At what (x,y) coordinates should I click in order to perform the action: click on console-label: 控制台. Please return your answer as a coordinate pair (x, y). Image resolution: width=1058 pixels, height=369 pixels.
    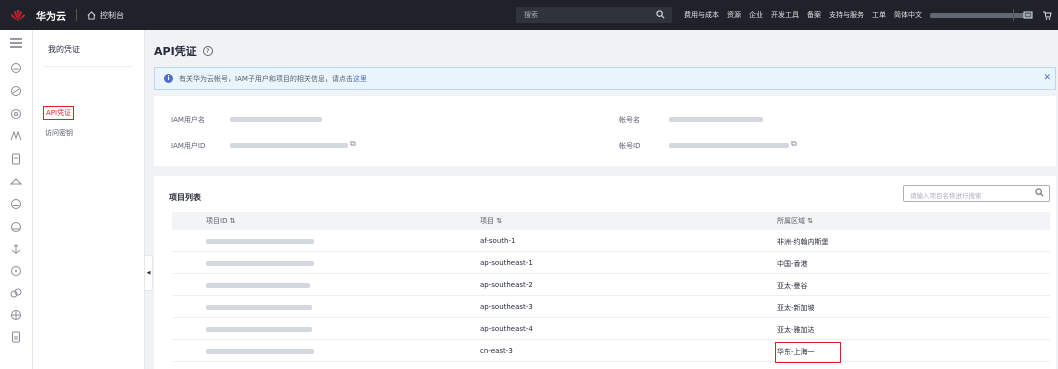
    Looking at the image, I should click on (112, 15).